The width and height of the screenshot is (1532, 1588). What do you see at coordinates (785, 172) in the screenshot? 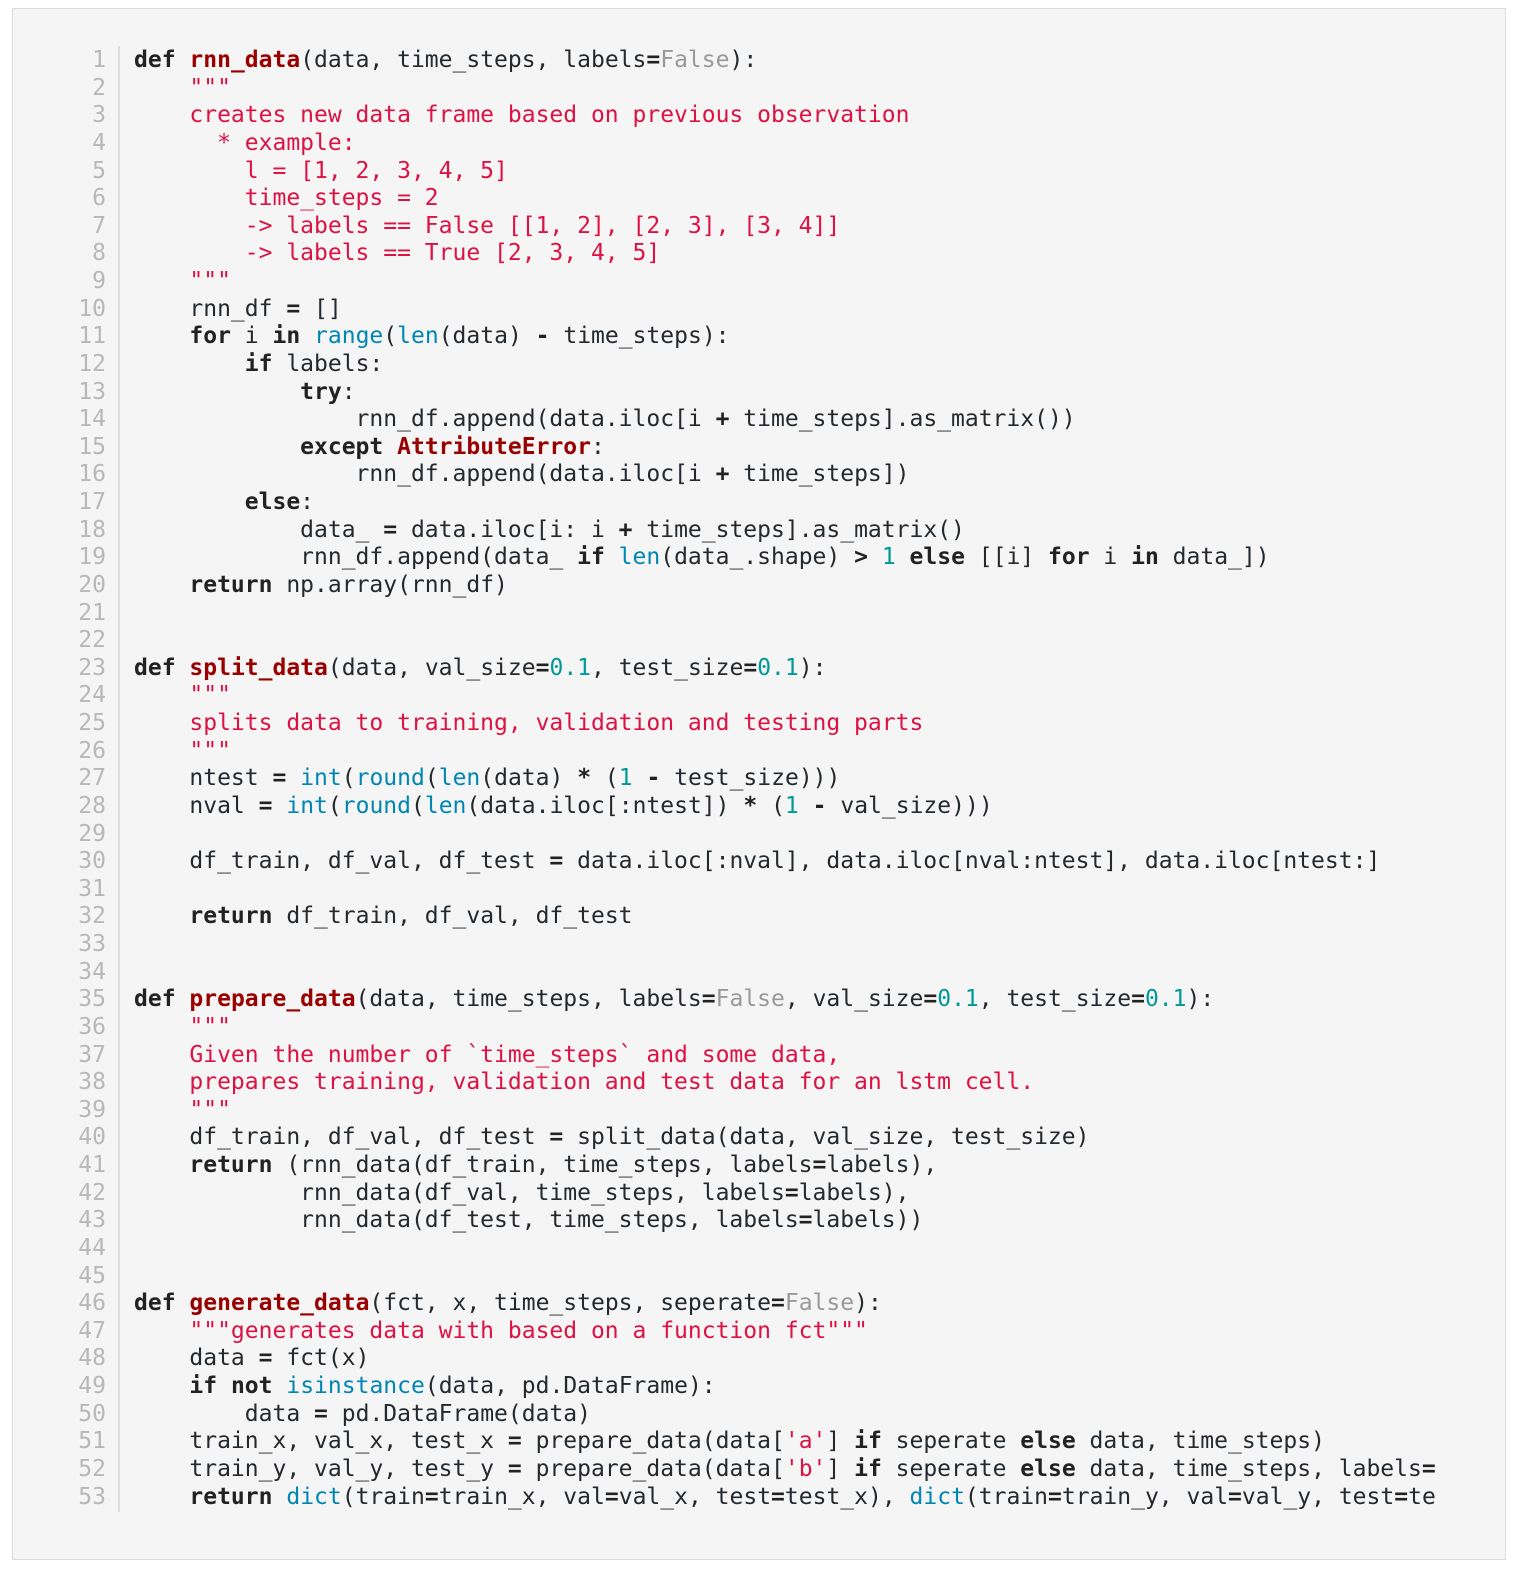
I see `code-line: l = [1, 2, 3, 4, 5]` at bounding box center [785, 172].